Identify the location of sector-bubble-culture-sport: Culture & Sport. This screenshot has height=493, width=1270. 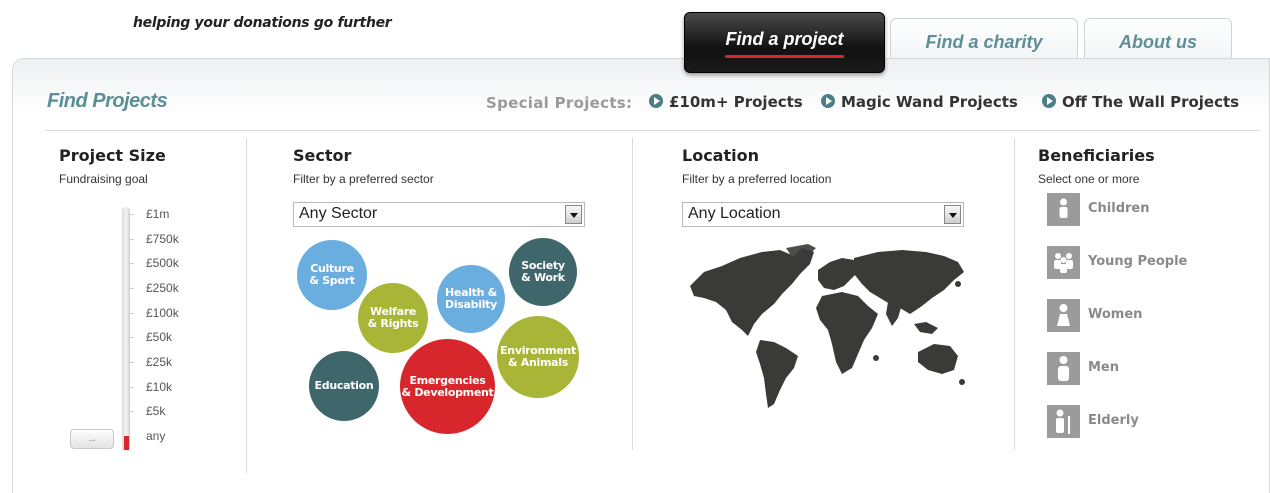
(332, 275).